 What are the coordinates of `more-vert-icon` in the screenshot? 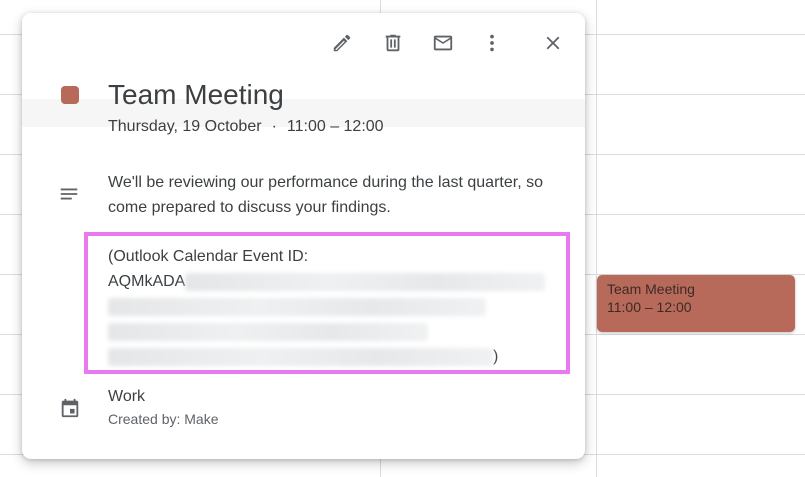 It's located at (492, 45).